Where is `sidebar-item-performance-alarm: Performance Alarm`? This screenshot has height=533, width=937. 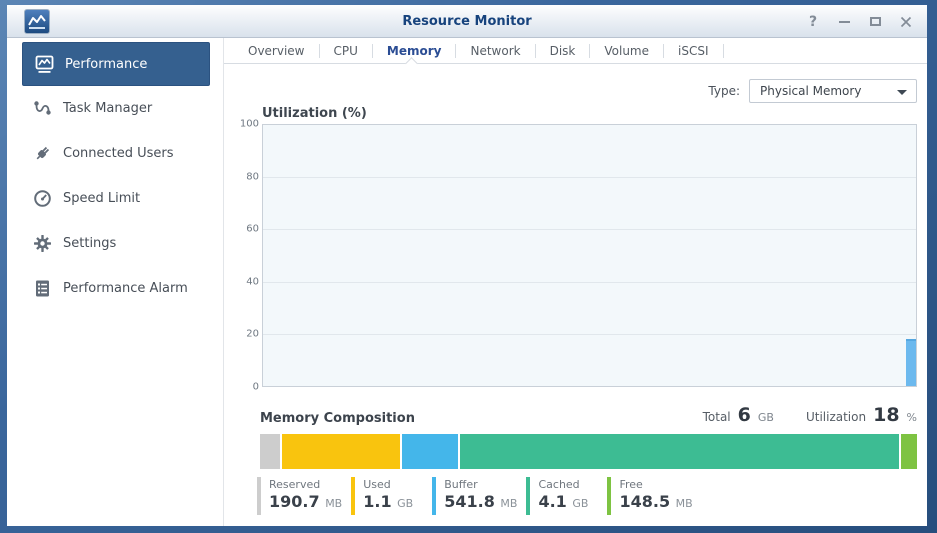
sidebar-item-performance-alarm: Performance Alarm is located at coordinates (115, 288).